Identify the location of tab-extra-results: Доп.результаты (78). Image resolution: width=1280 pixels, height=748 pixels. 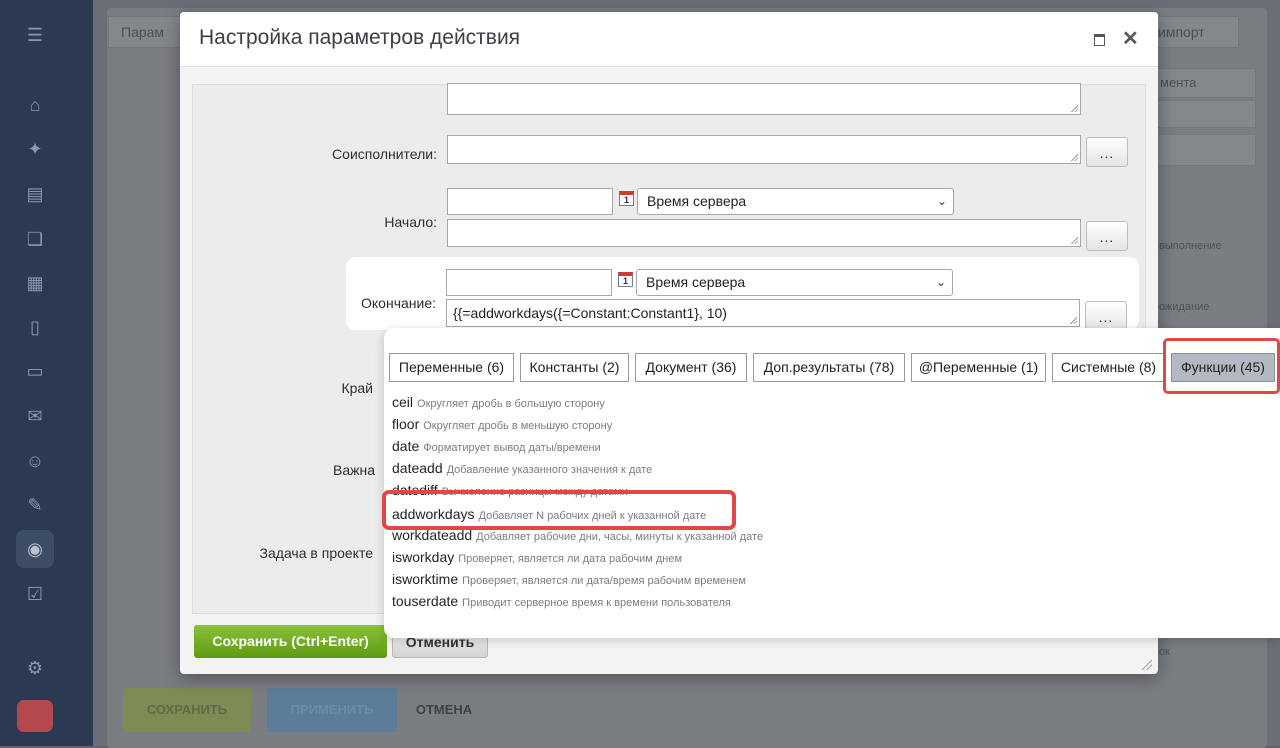
(829, 367).